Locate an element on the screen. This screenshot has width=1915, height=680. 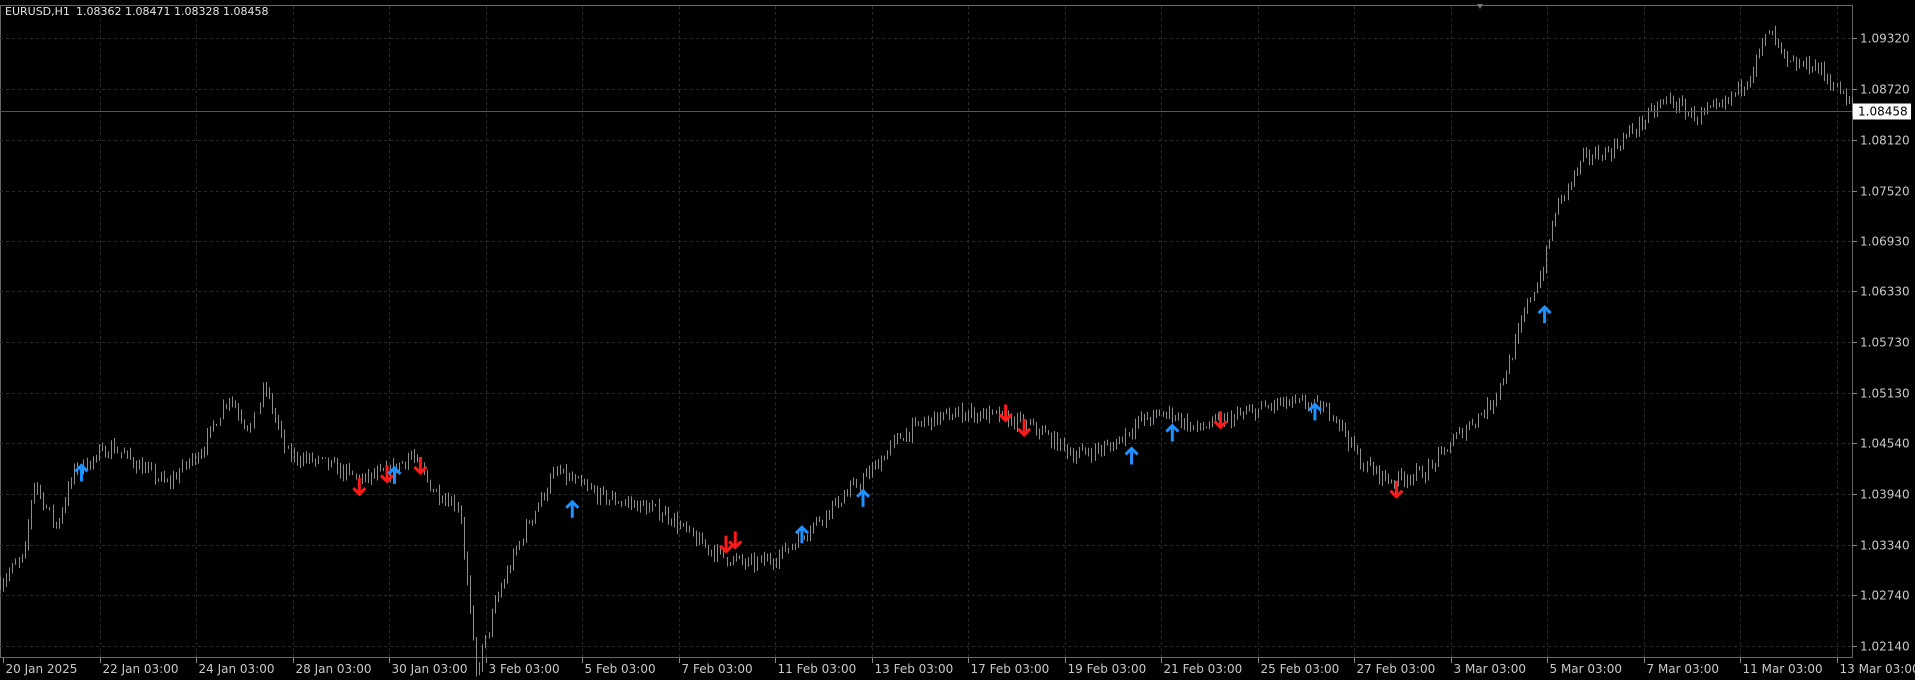
symbol-label: EURUSD,H1 is located at coordinates (37, 11).